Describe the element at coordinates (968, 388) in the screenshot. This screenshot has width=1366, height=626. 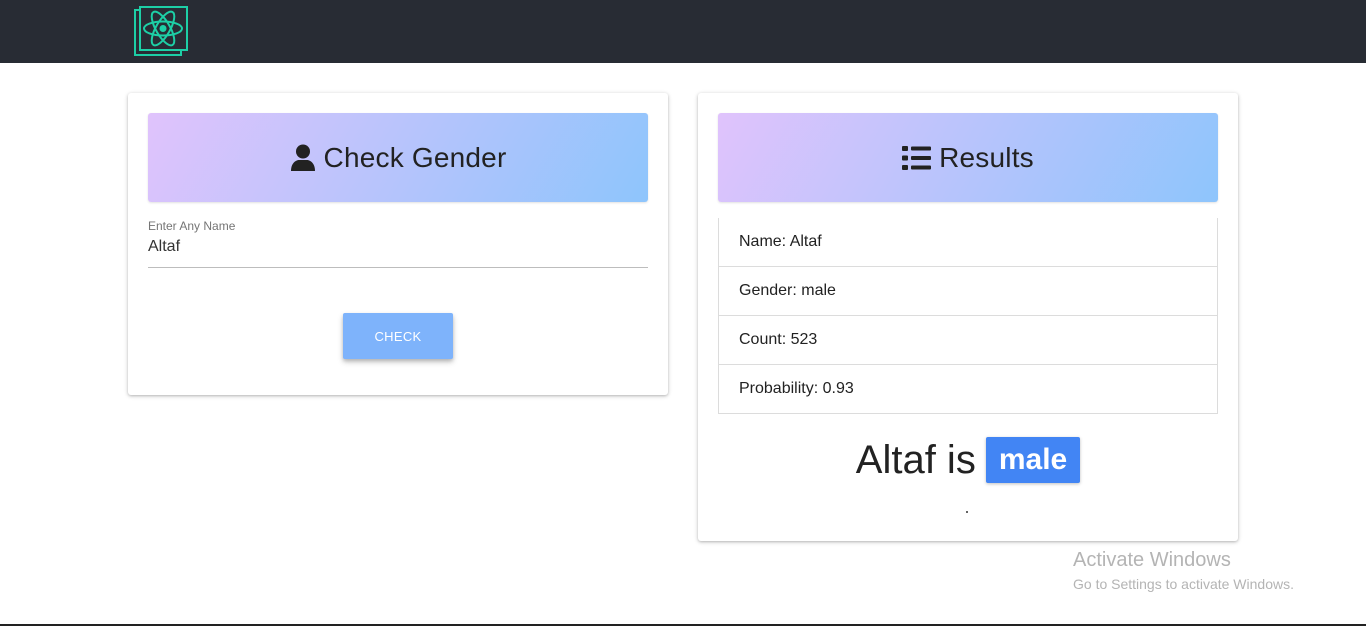
I see `result-row-probability: Probability: 0.93` at that location.